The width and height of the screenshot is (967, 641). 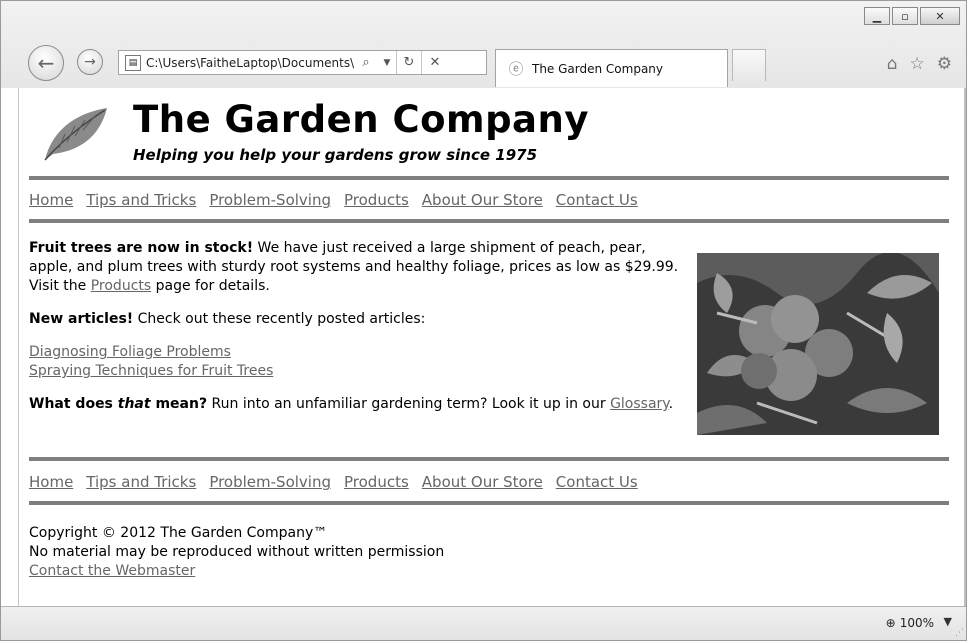 I want to click on glossary-link: Glossary, so click(x=639, y=404).